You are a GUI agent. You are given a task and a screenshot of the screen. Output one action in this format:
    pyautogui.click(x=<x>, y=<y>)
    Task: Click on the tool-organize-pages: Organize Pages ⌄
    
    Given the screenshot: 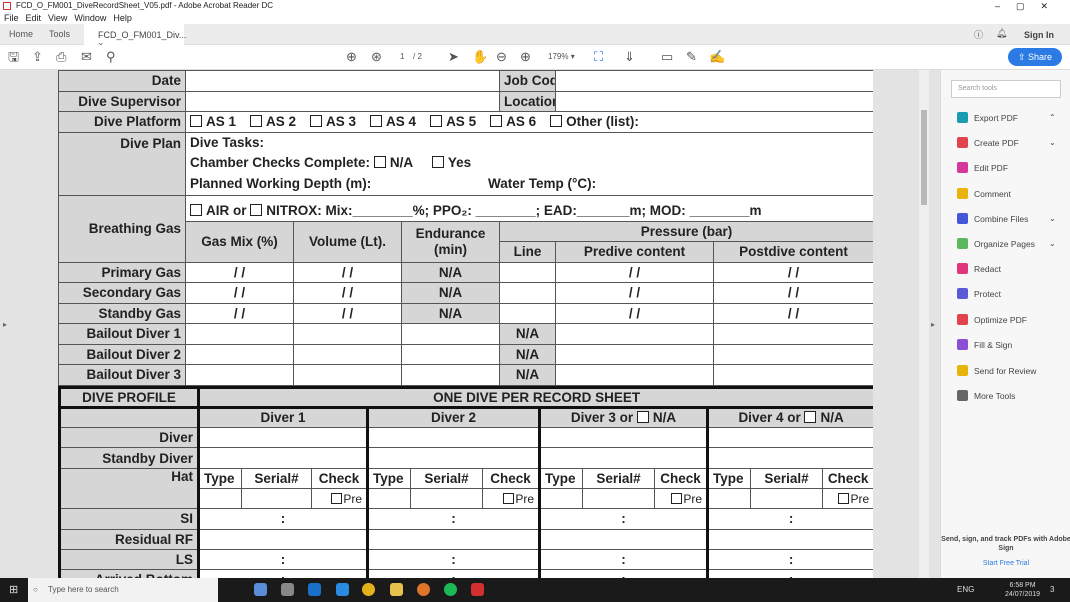 What is the action you would take?
    pyautogui.click(x=1006, y=244)
    